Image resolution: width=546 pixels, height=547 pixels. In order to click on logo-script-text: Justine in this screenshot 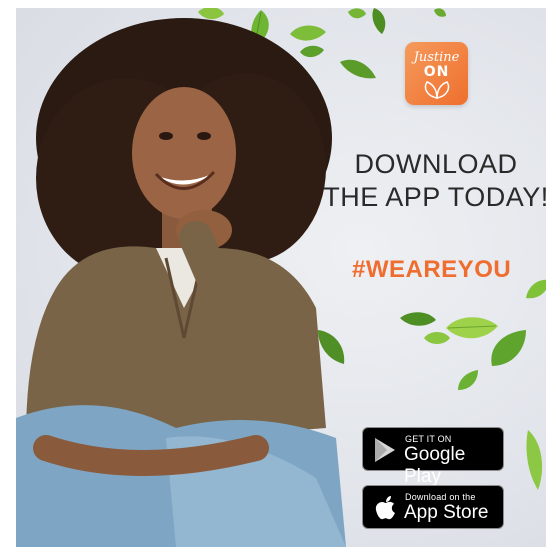, I will do `click(436, 57)`.